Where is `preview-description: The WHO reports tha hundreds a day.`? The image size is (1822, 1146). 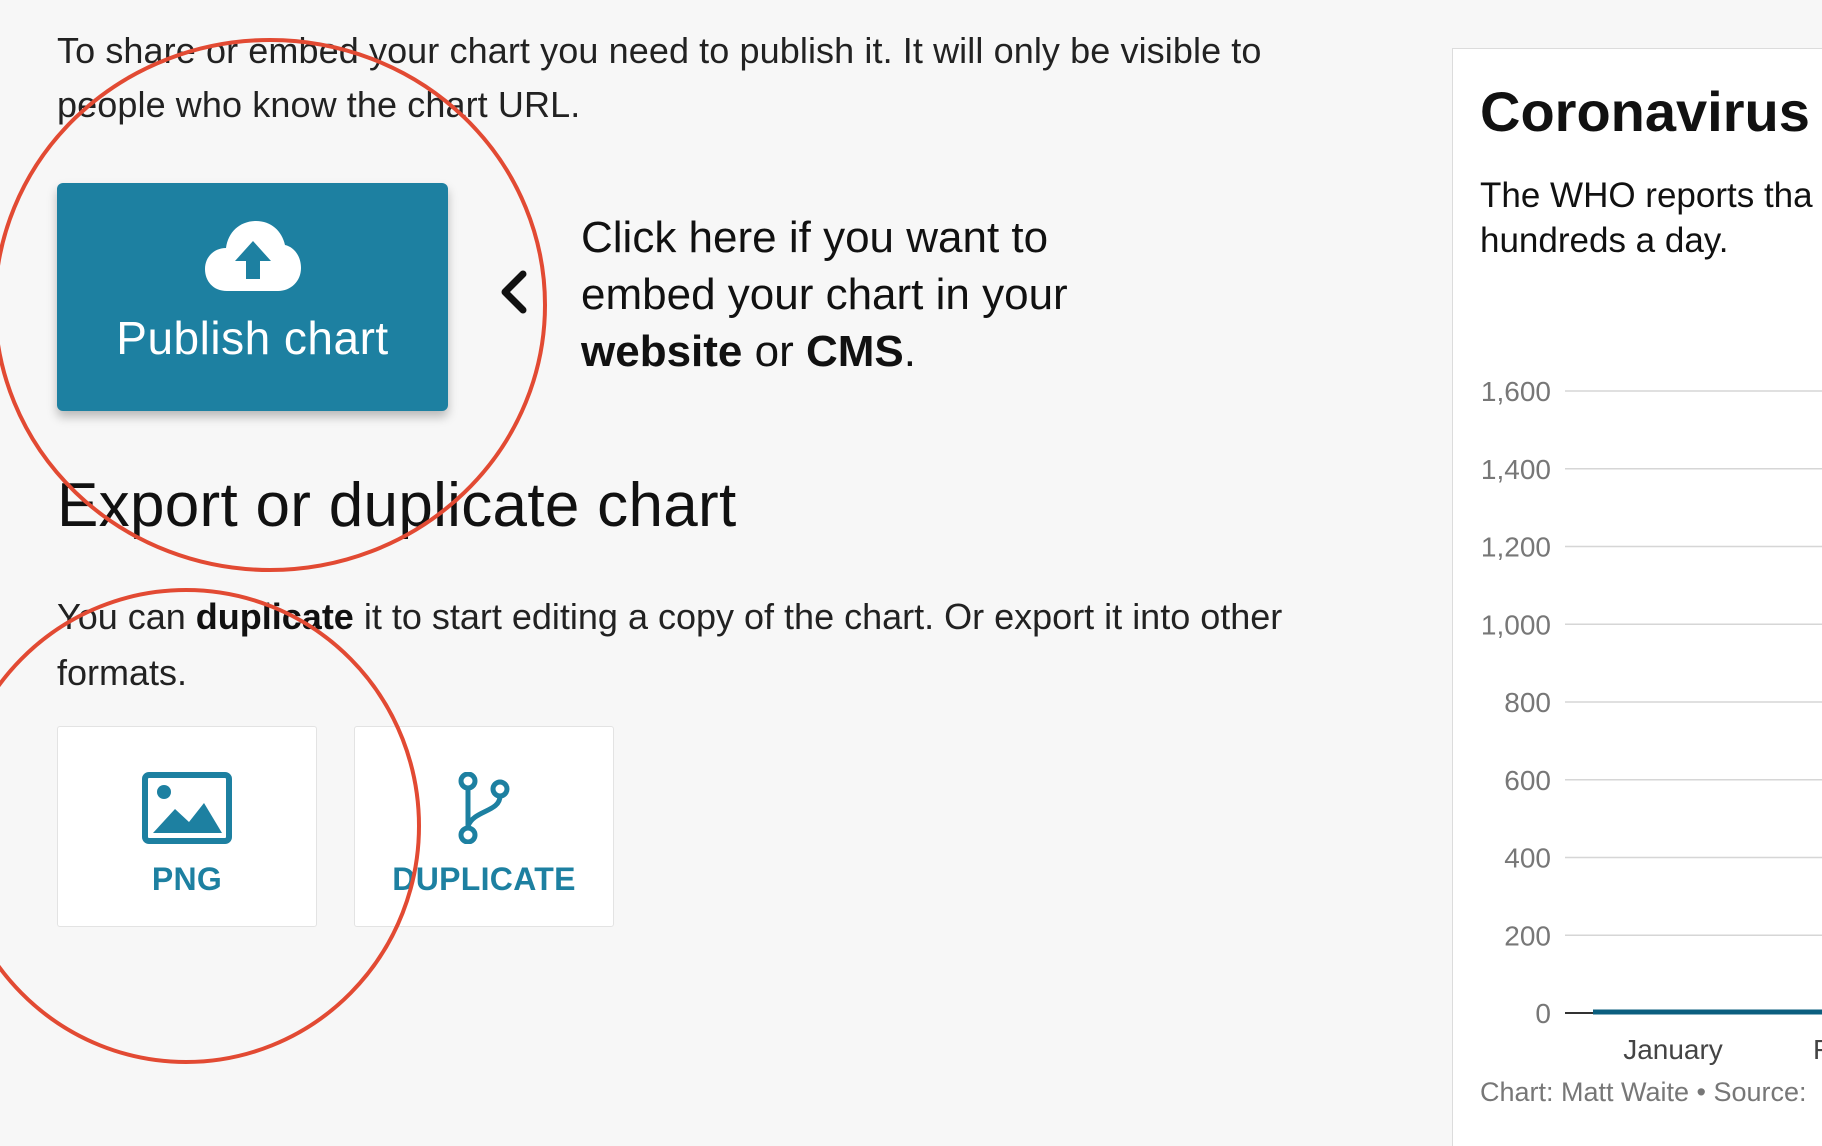
preview-description: The WHO reports tha hundreds a day. is located at coordinates (1651, 218).